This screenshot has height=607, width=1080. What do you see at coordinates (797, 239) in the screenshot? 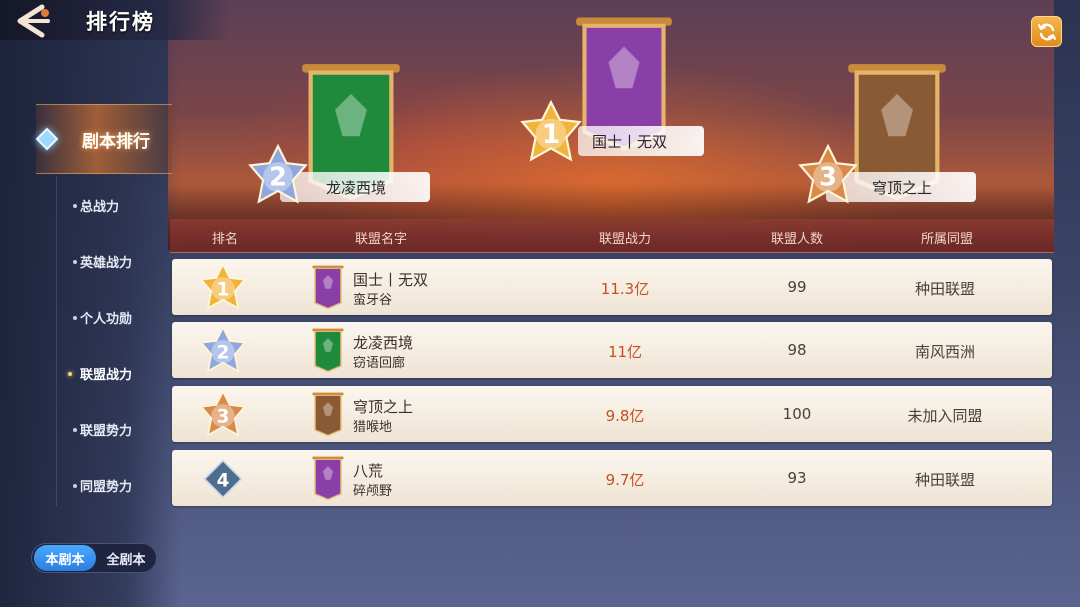
I see `header-members: 联盟人数` at bounding box center [797, 239].